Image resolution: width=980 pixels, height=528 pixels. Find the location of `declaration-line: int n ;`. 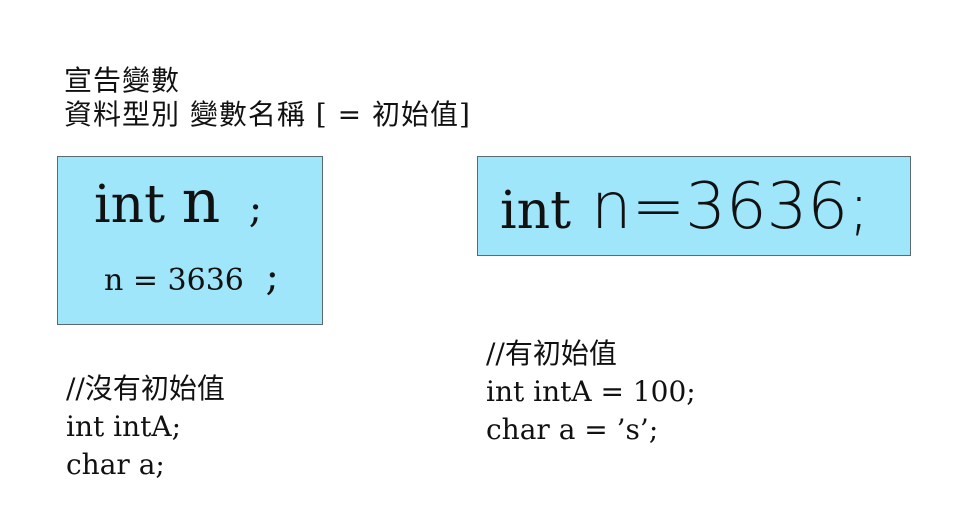

declaration-line: int n ; is located at coordinates (178, 205).